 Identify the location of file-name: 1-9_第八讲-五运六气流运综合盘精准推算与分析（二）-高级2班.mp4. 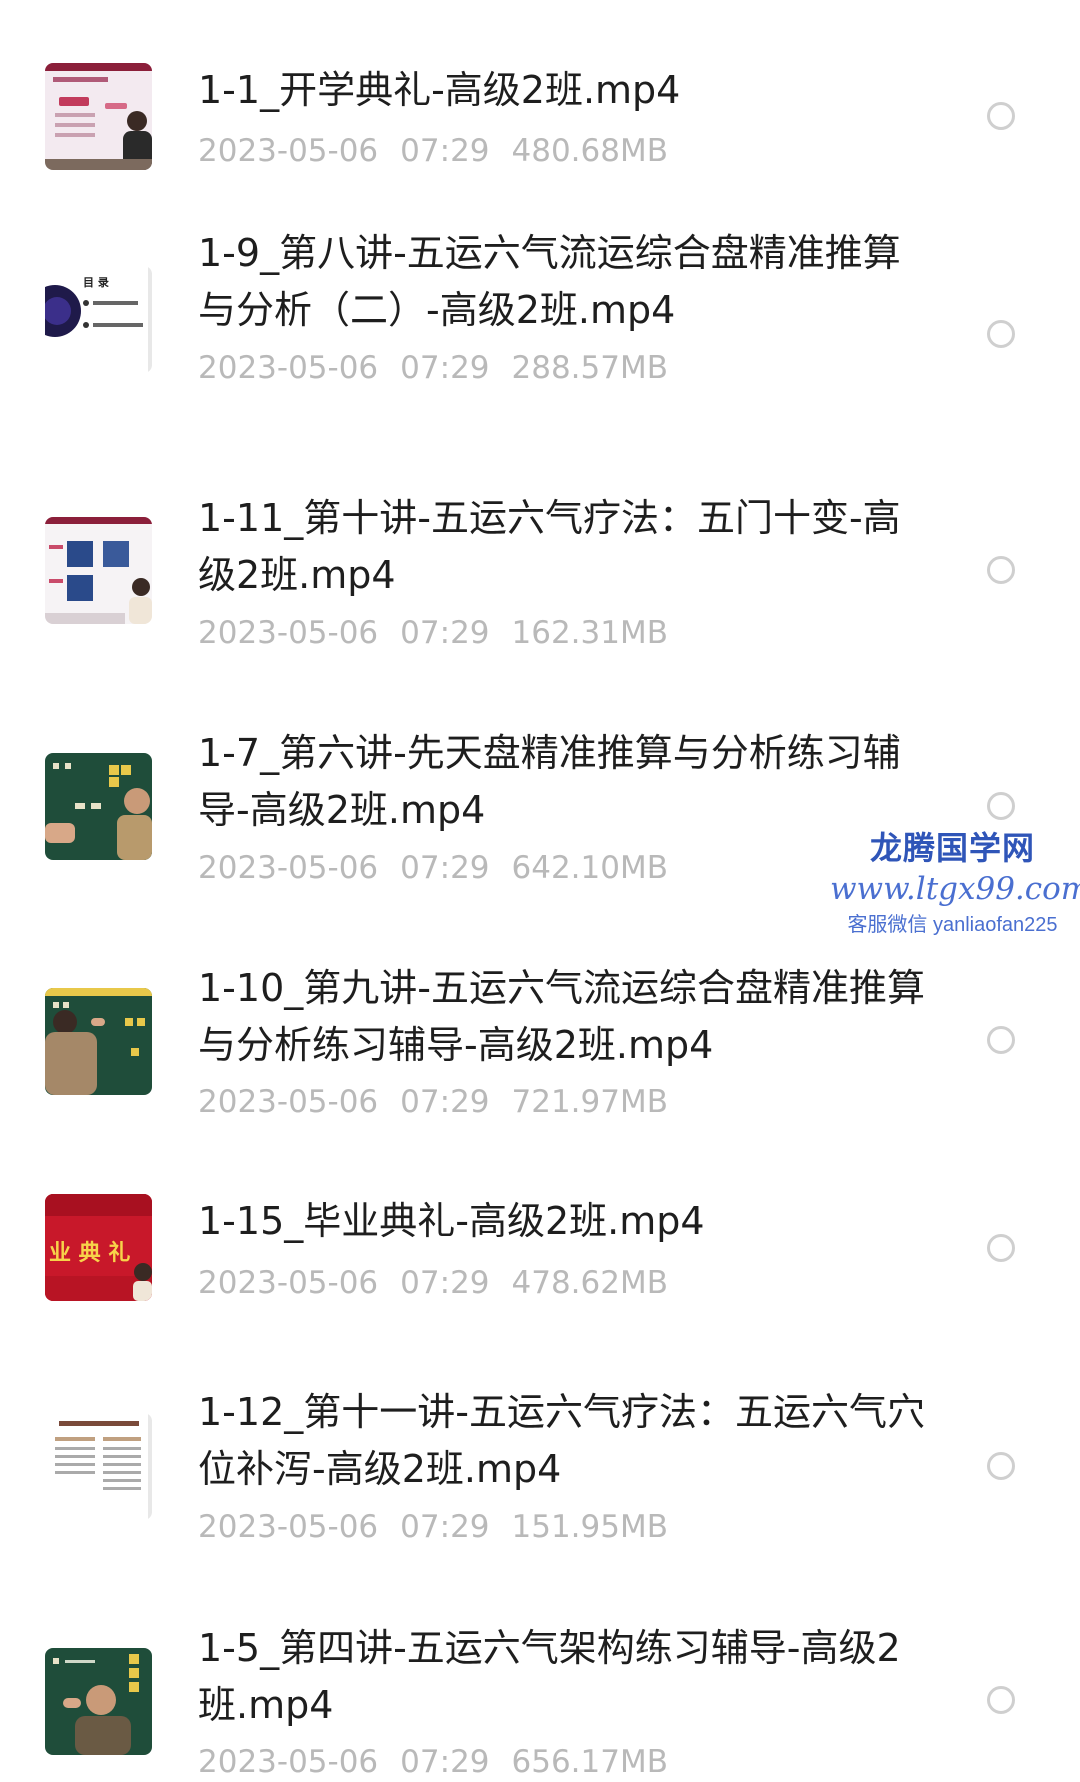
(568, 282).